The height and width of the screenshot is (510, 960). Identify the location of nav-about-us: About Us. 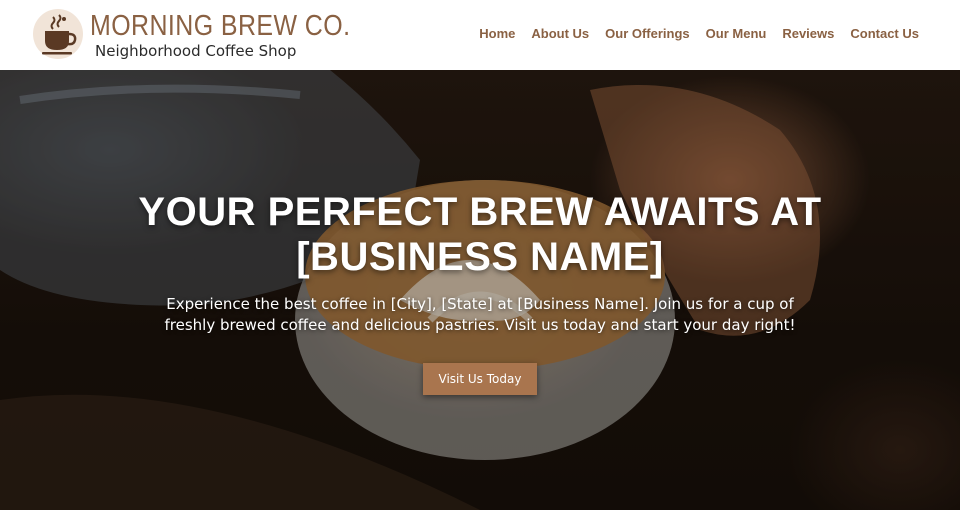
(560, 33).